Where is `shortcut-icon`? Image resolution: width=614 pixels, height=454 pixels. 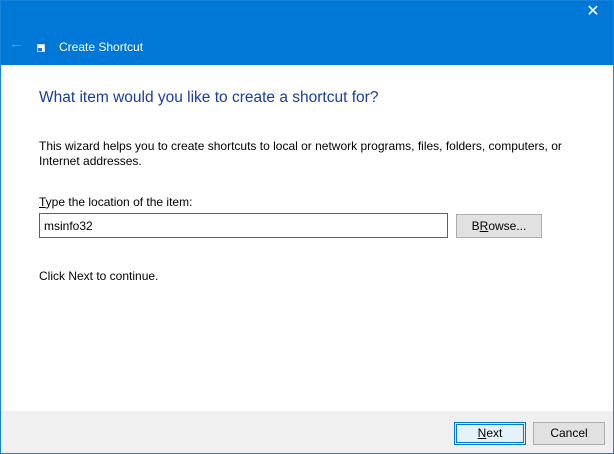 shortcut-icon is located at coordinates (41, 48).